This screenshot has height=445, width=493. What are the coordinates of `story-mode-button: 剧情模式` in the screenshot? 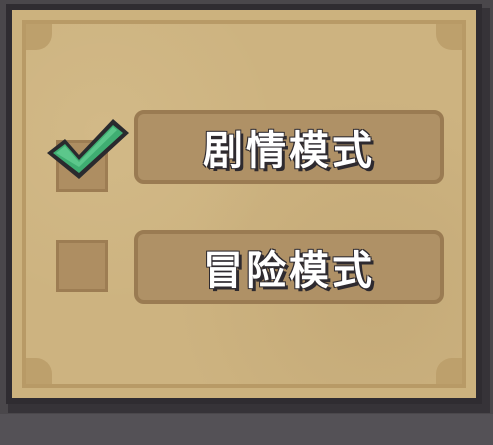 It's located at (289, 147).